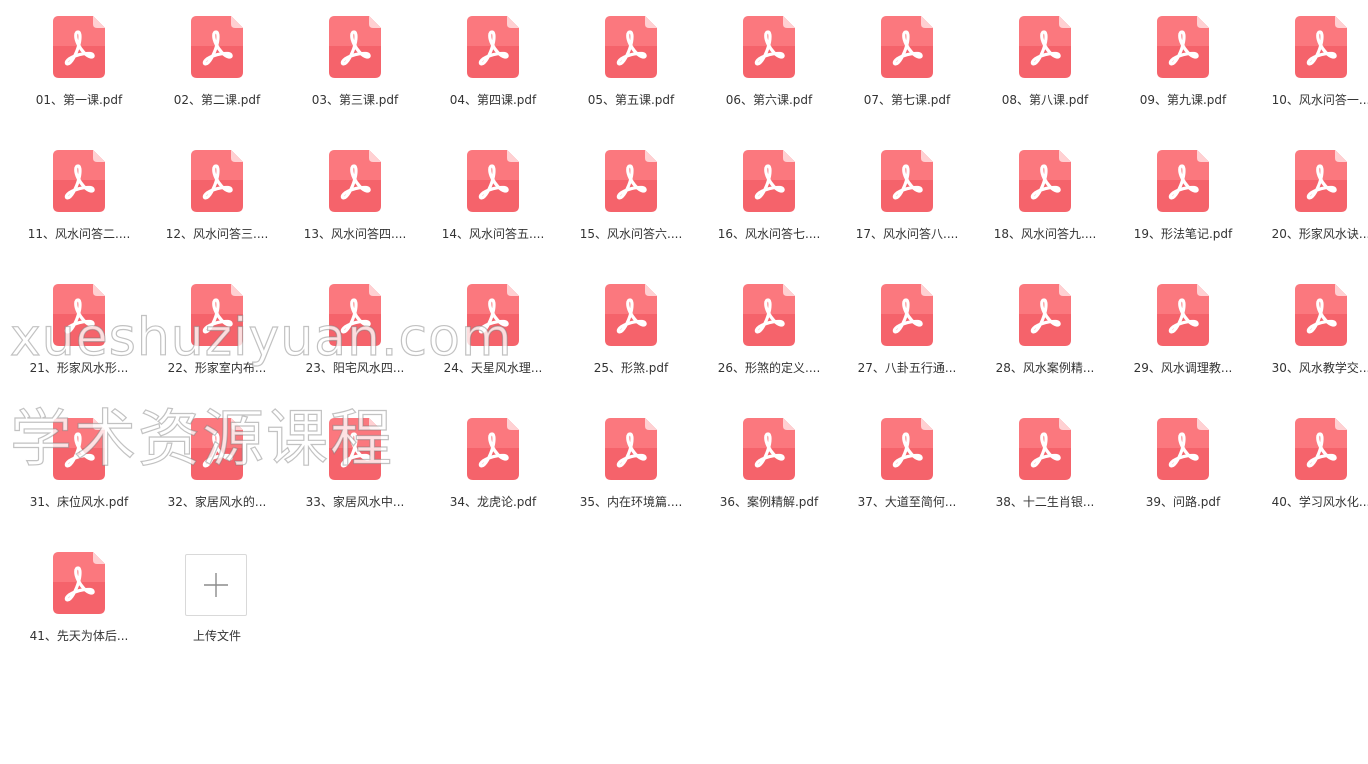  Describe the element at coordinates (355, 79) in the screenshot. I see `file-item: 03、第三课.pdf` at that location.